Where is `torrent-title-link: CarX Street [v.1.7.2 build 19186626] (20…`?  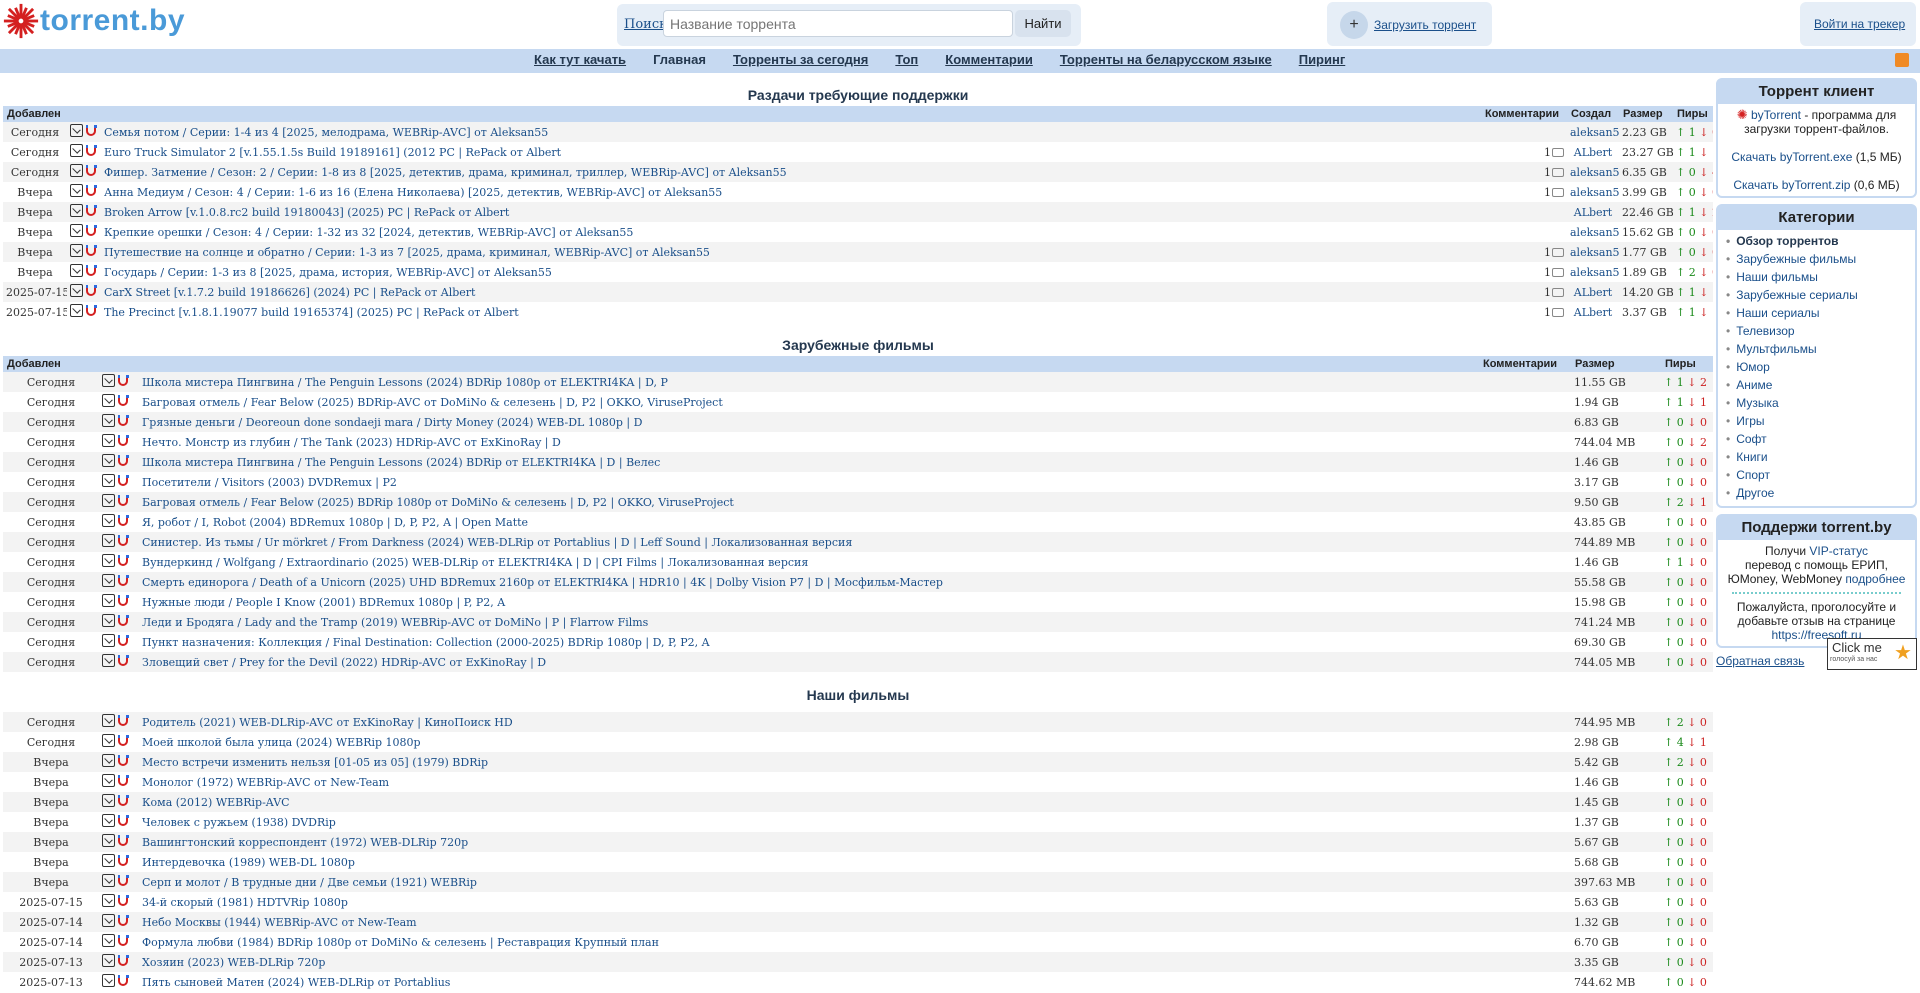
torrent-title-link: CarX Street [v.1.7.2 build 19186626] (20… is located at coordinates (289, 292).